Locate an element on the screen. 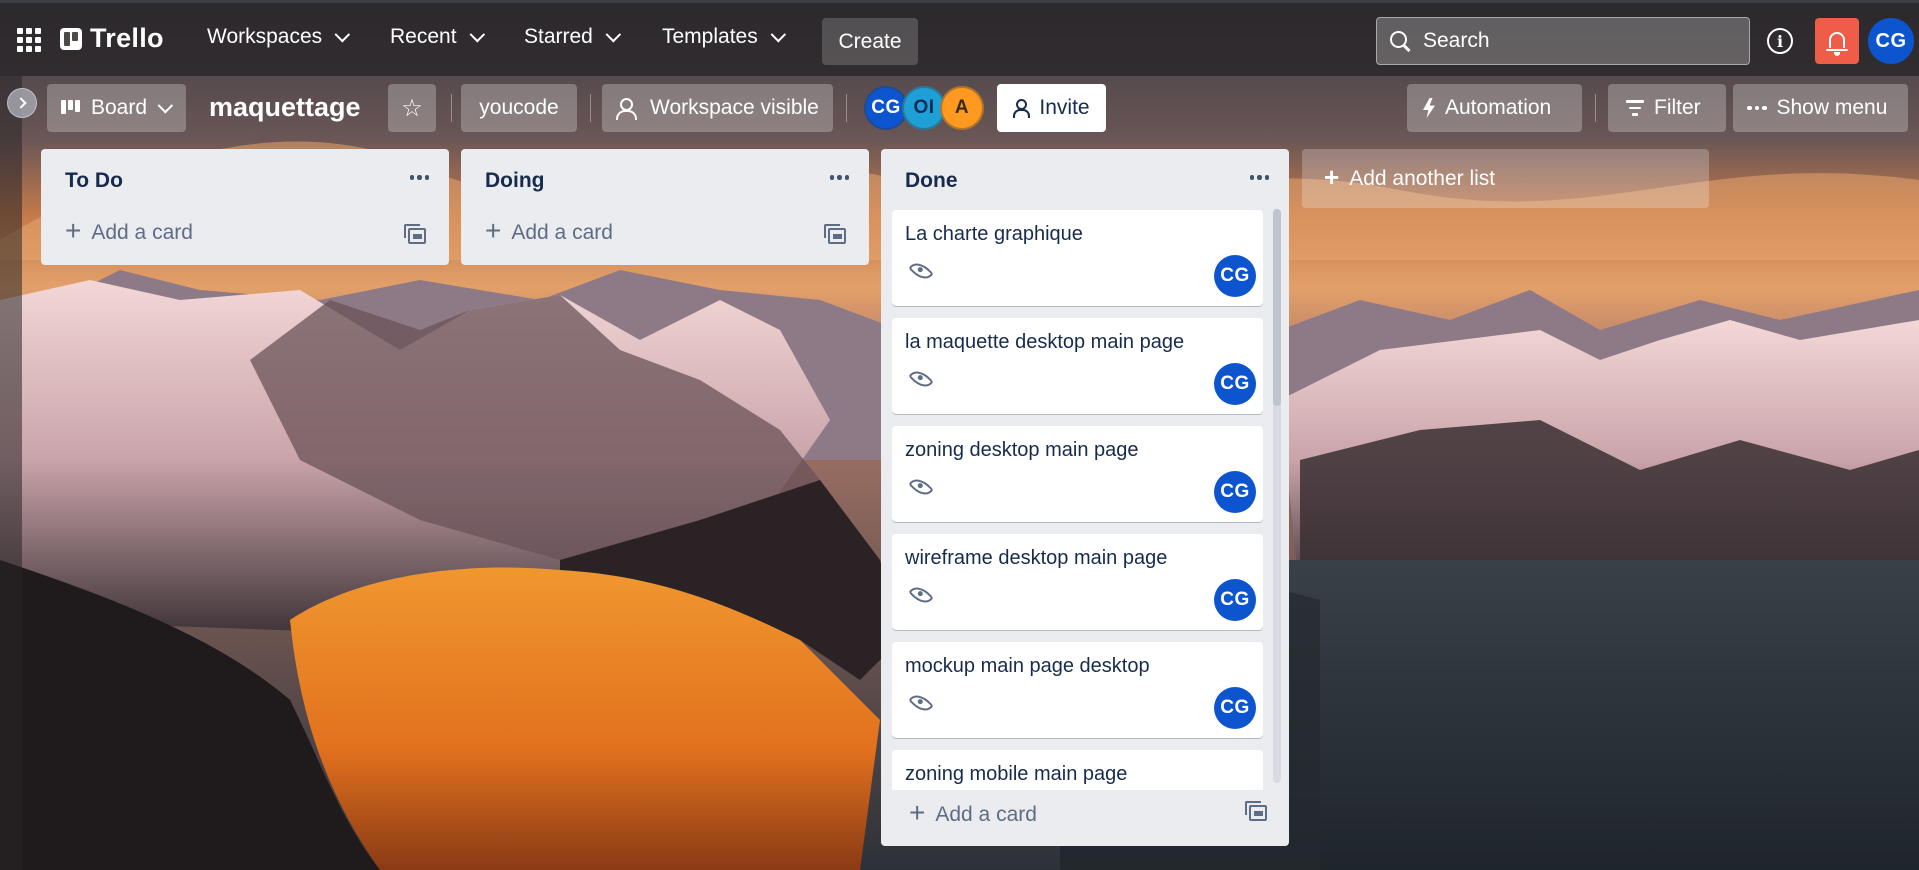 This screenshot has width=1919, height=870. chevron-right-icon is located at coordinates (20, 103).